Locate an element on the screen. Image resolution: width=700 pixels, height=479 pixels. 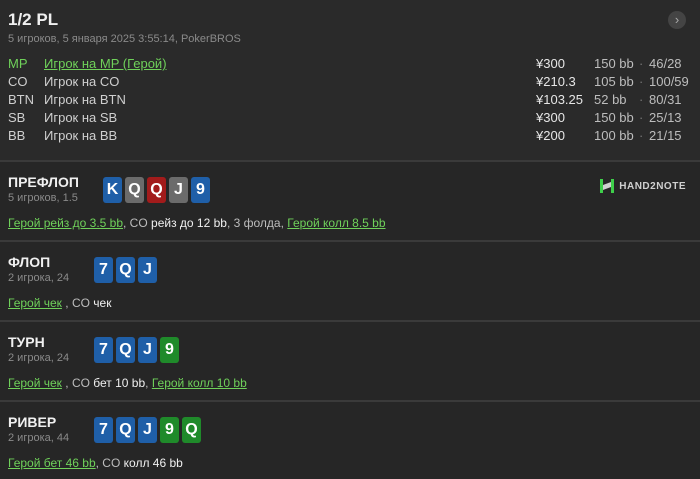
opponent-action: чек is located at coordinates (102, 303).